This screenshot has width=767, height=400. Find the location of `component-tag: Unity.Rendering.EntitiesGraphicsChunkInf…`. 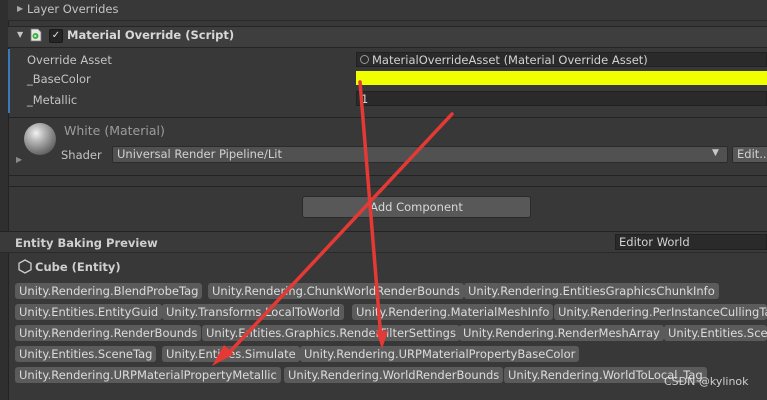

component-tag: Unity.Rendering.EntitiesGraphicsChunkInf… is located at coordinates (591, 291).